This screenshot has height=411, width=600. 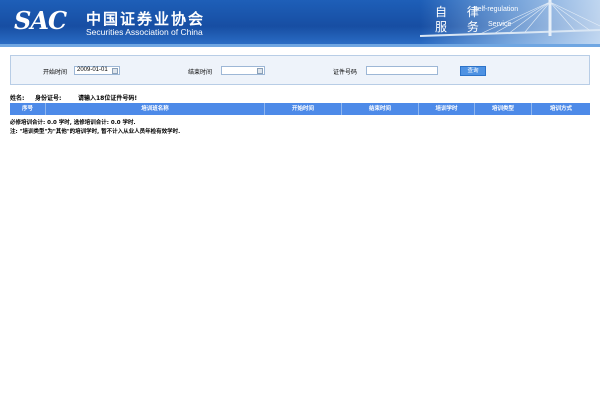 What do you see at coordinates (560, 109) in the screenshot?
I see `column-header-method: 培训方式` at bounding box center [560, 109].